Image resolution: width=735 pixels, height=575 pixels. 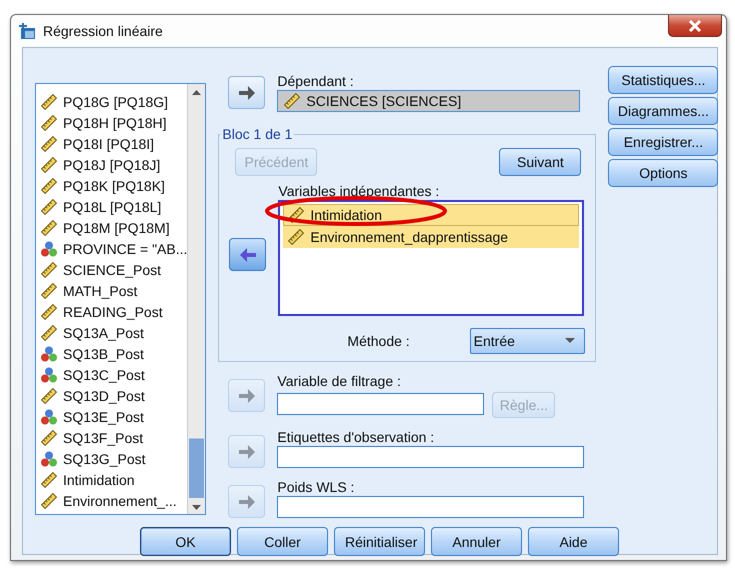 I want to click on close-icon, so click(x=695, y=26).